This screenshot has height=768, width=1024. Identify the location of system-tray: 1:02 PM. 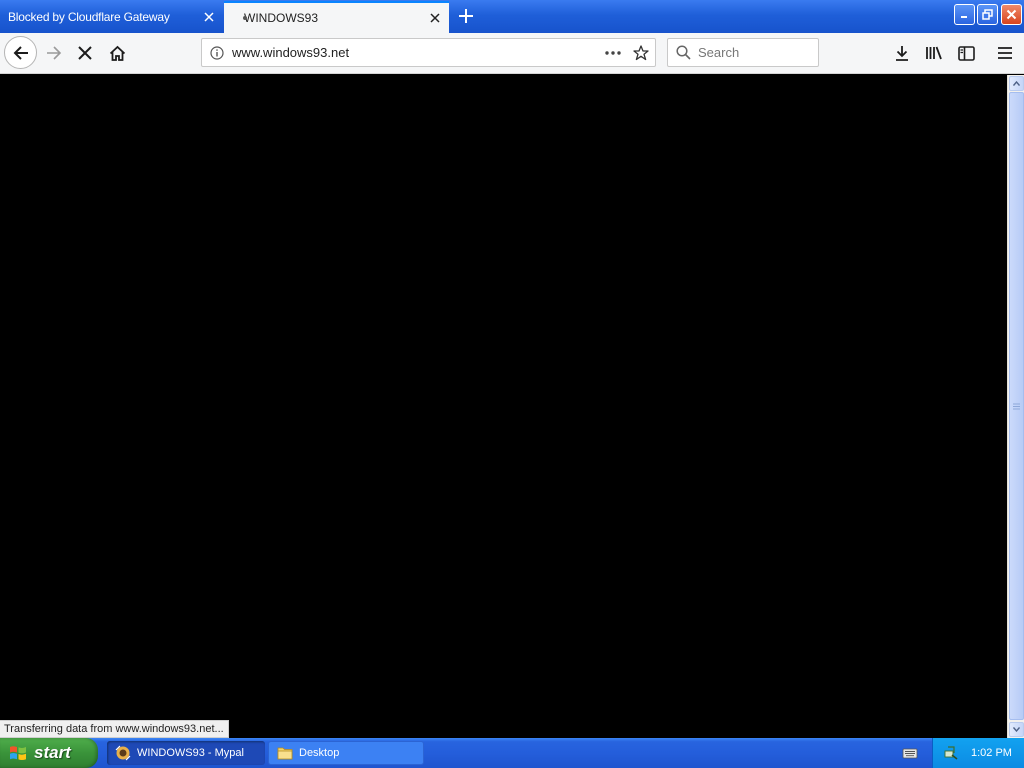
(978, 753).